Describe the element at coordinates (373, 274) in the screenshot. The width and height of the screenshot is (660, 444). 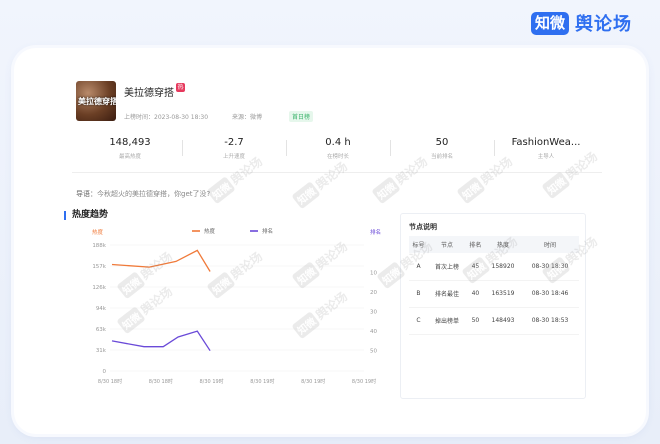
I see `y-right-tick-label: 10` at that location.